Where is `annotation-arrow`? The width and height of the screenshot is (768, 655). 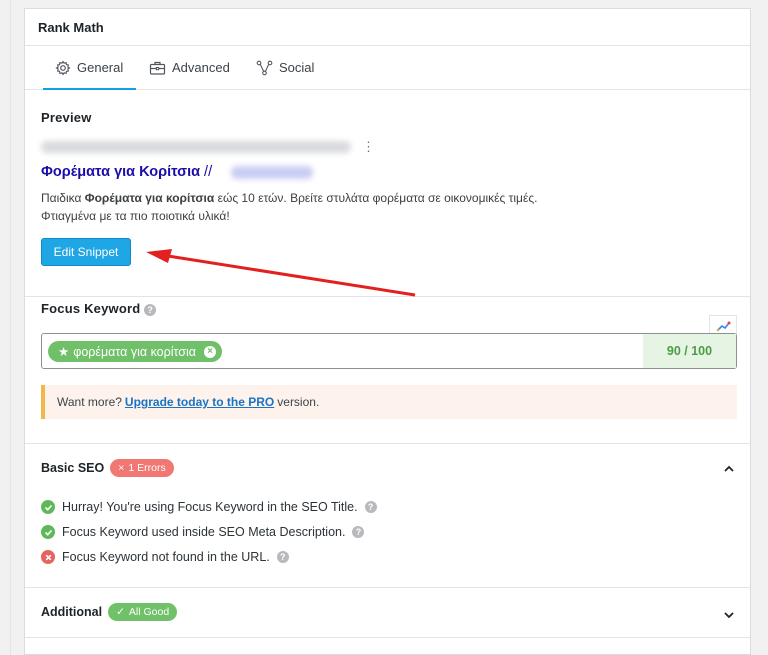 annotation-arrow is located at coordinates (281, 273).